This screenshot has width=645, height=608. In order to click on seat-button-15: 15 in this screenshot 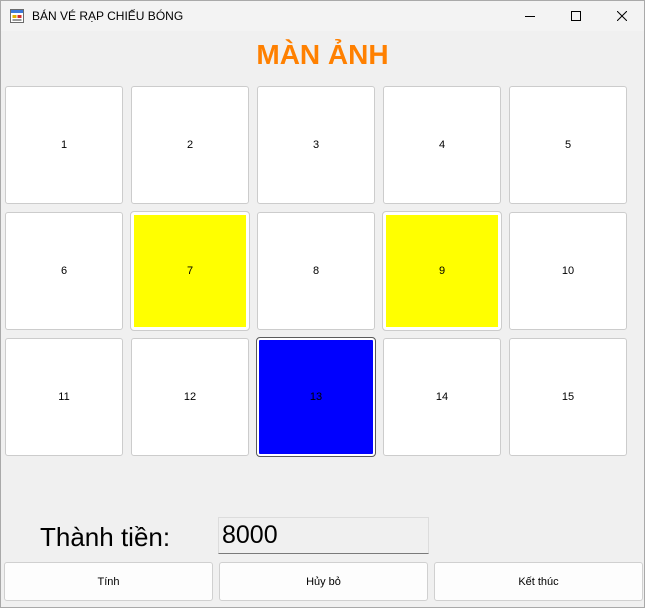, I will do `click(568, 397)`.